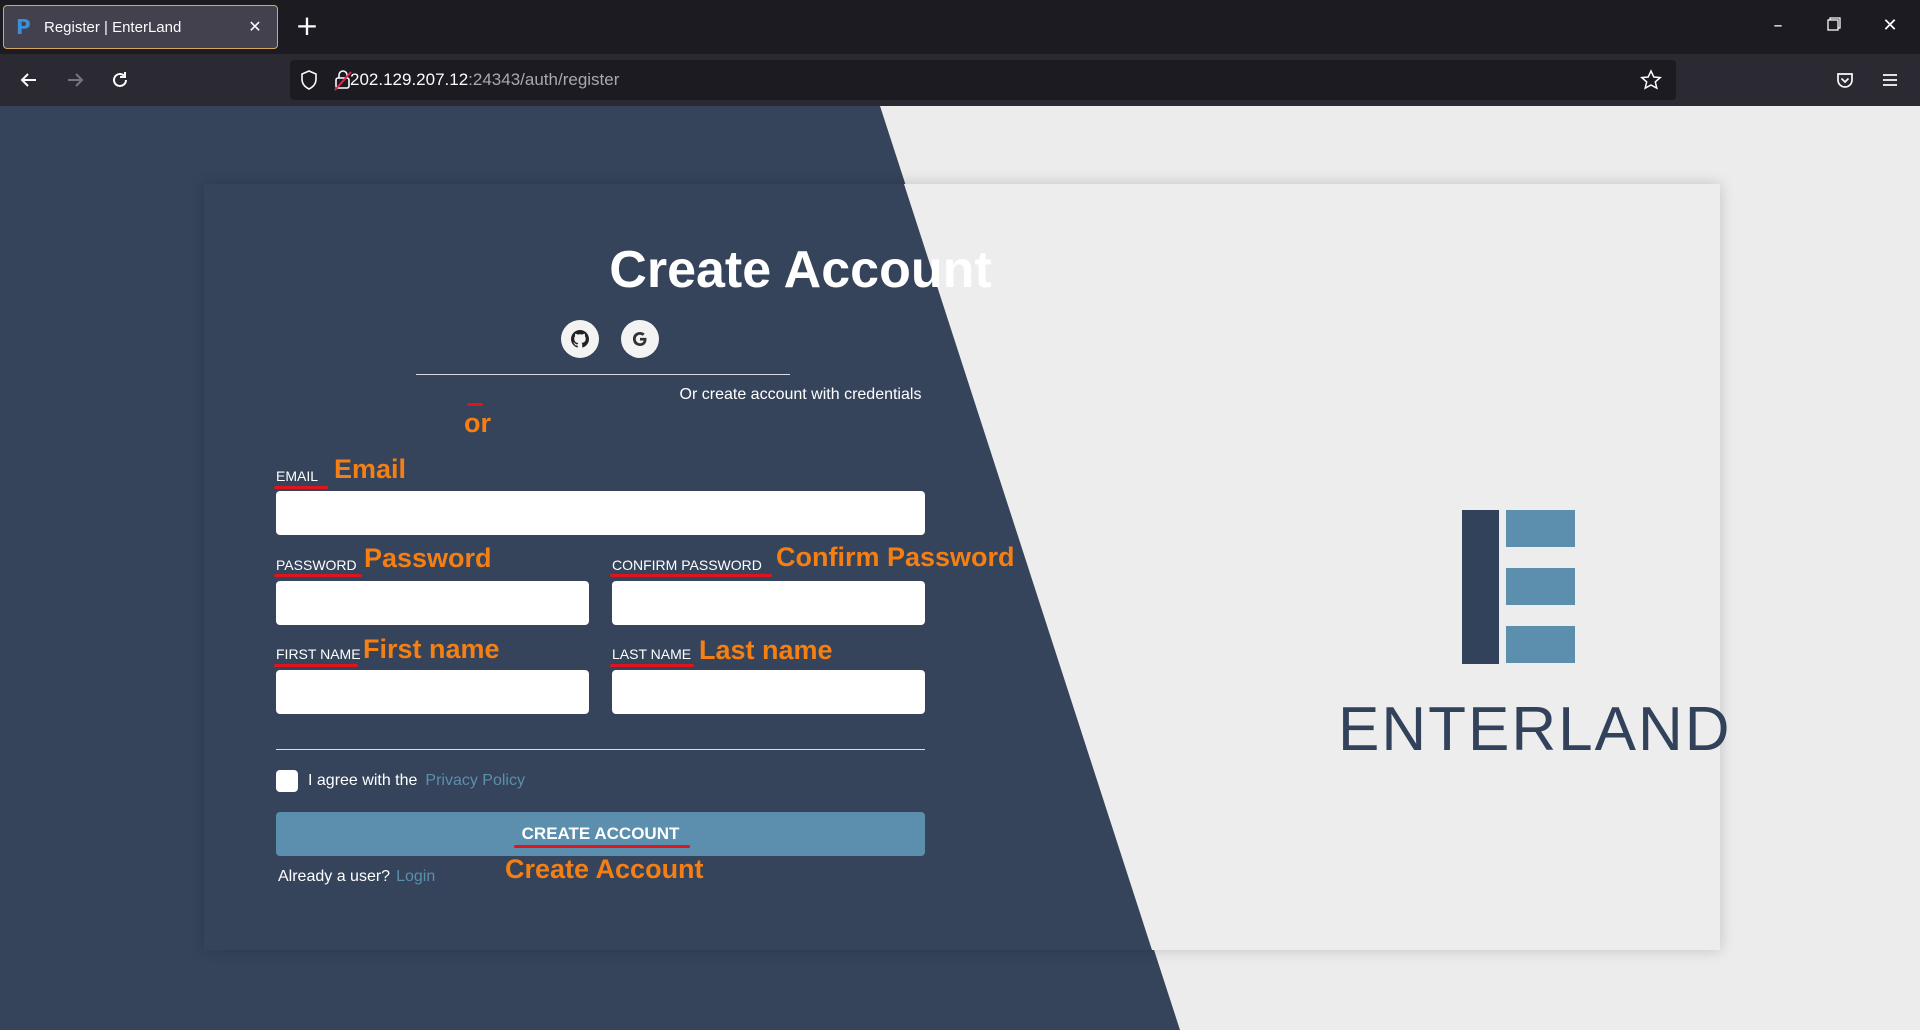 The width and height of the screenshot is (1920, 1030). What do you see at coordinates (602, 846) in the screenshot?
I see `create-account-underline` at bounding box center [602, 846].